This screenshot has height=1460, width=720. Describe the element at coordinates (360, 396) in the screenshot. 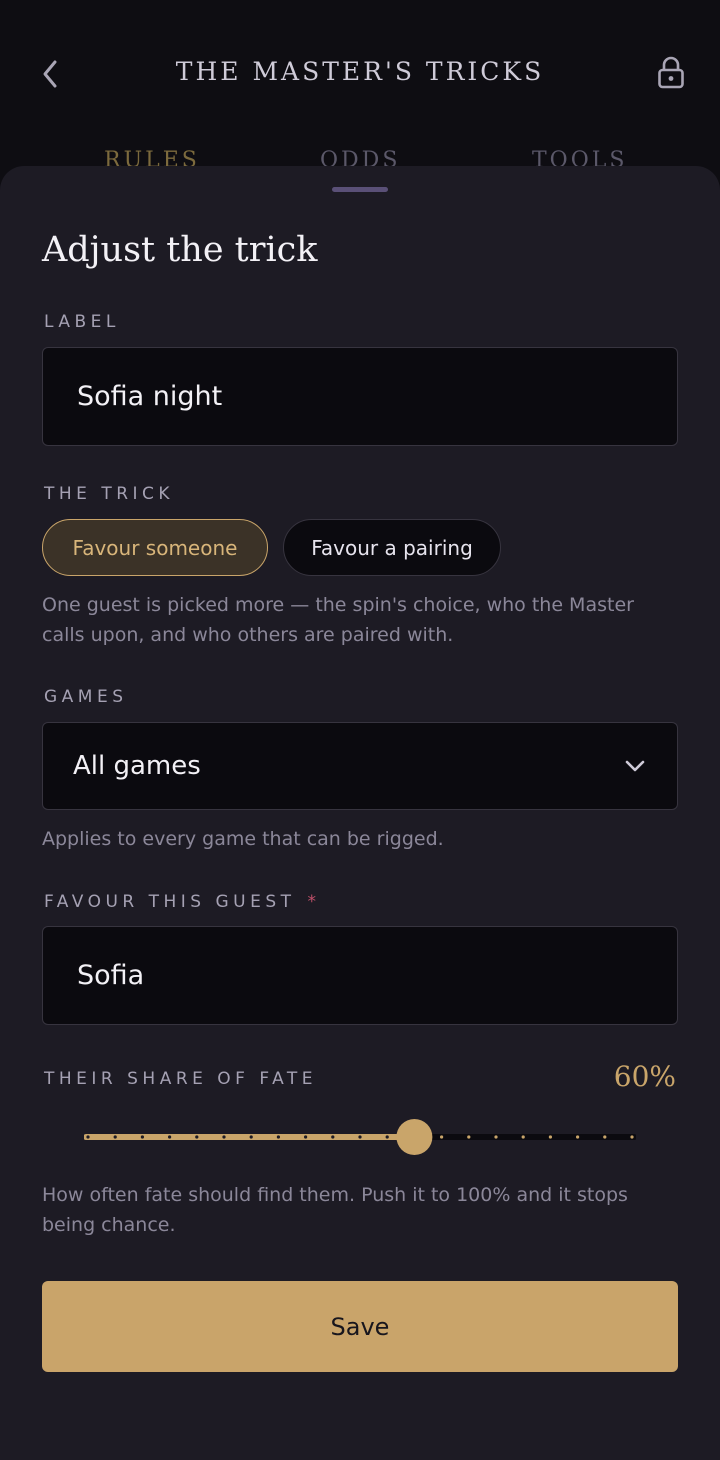

I see `label-input` at that location.